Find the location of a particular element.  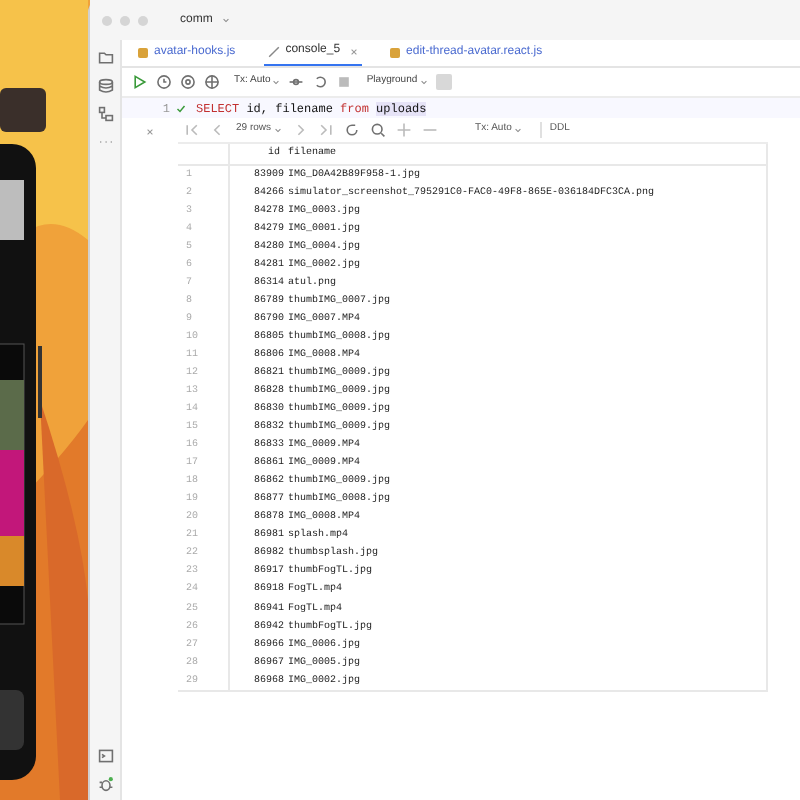

zoom-control is located at coordinates (143, 20).